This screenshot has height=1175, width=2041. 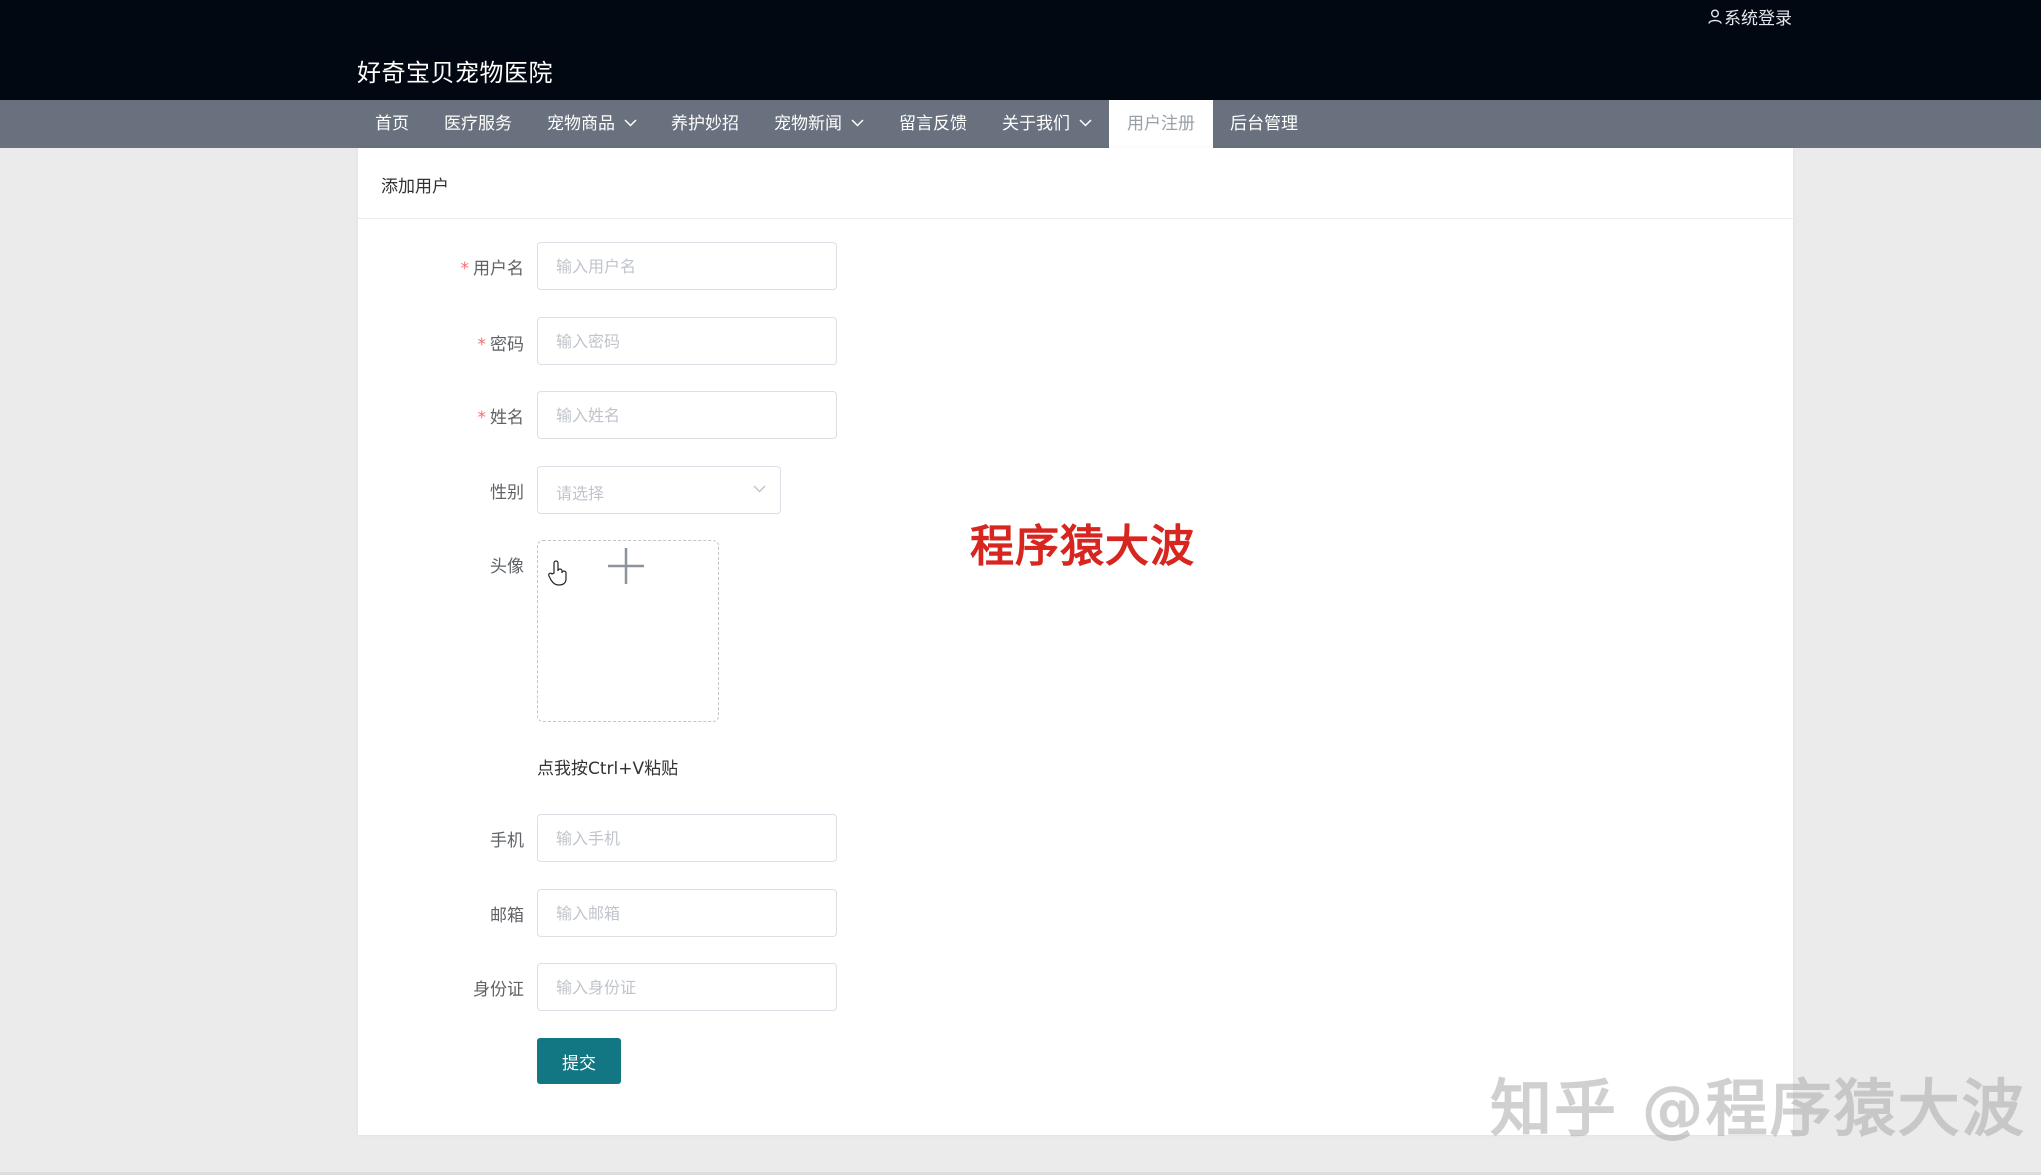 I want to click on username-input, so click(x=687, y=266).